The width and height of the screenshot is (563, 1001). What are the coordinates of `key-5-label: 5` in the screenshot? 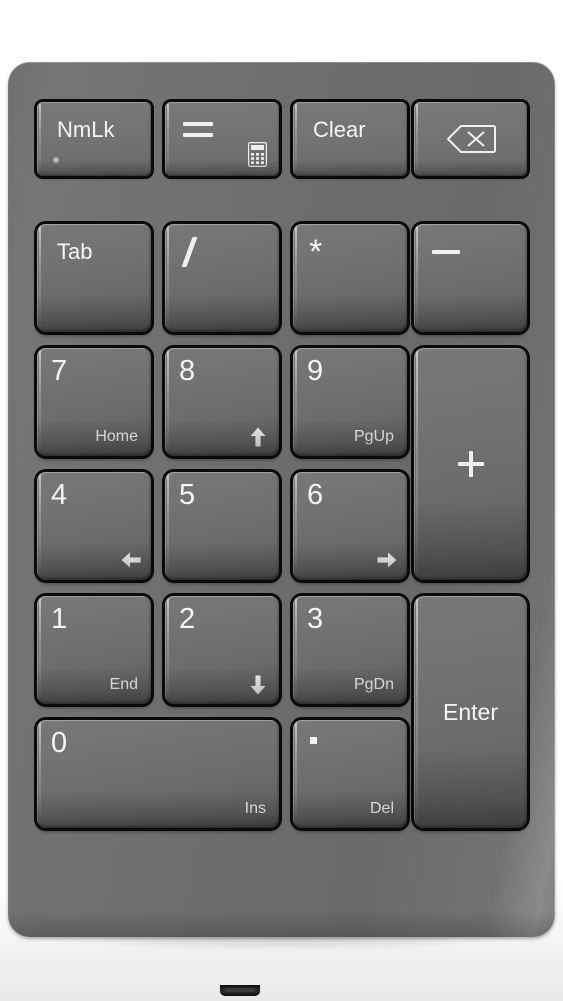 It's located at (187, 495).